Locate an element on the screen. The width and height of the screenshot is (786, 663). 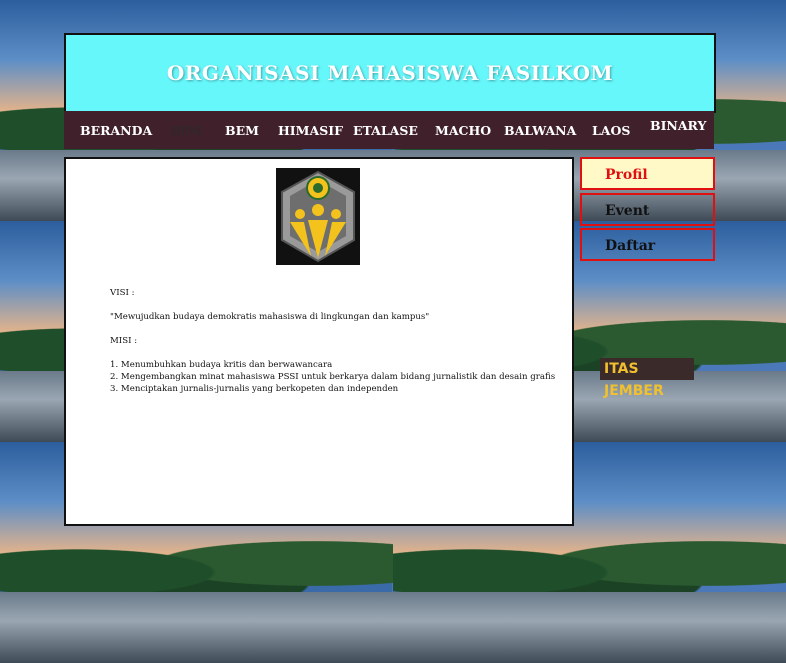
sidebar-item-profil: Profil is located at coordinates (647, 173).